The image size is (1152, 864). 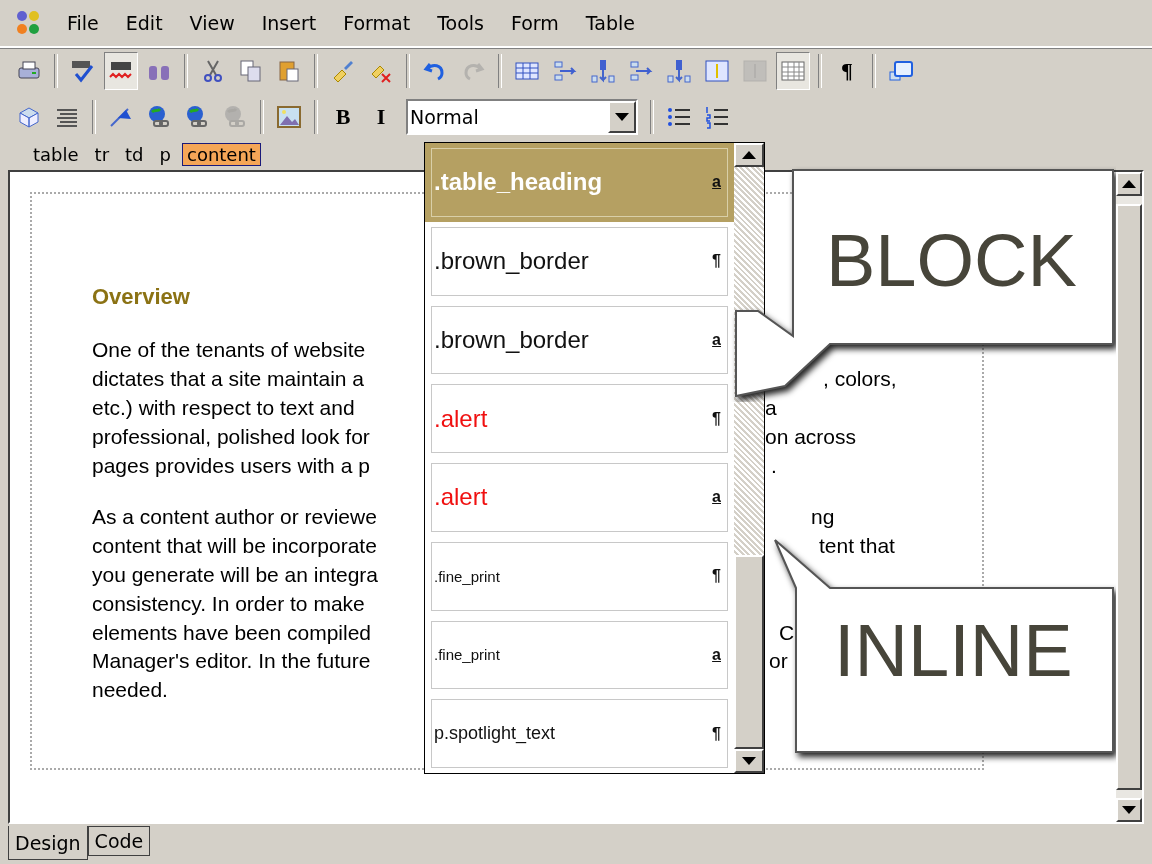 I want to click on paragraph-line: content that will be incorporate, so click(x=235, y=546).